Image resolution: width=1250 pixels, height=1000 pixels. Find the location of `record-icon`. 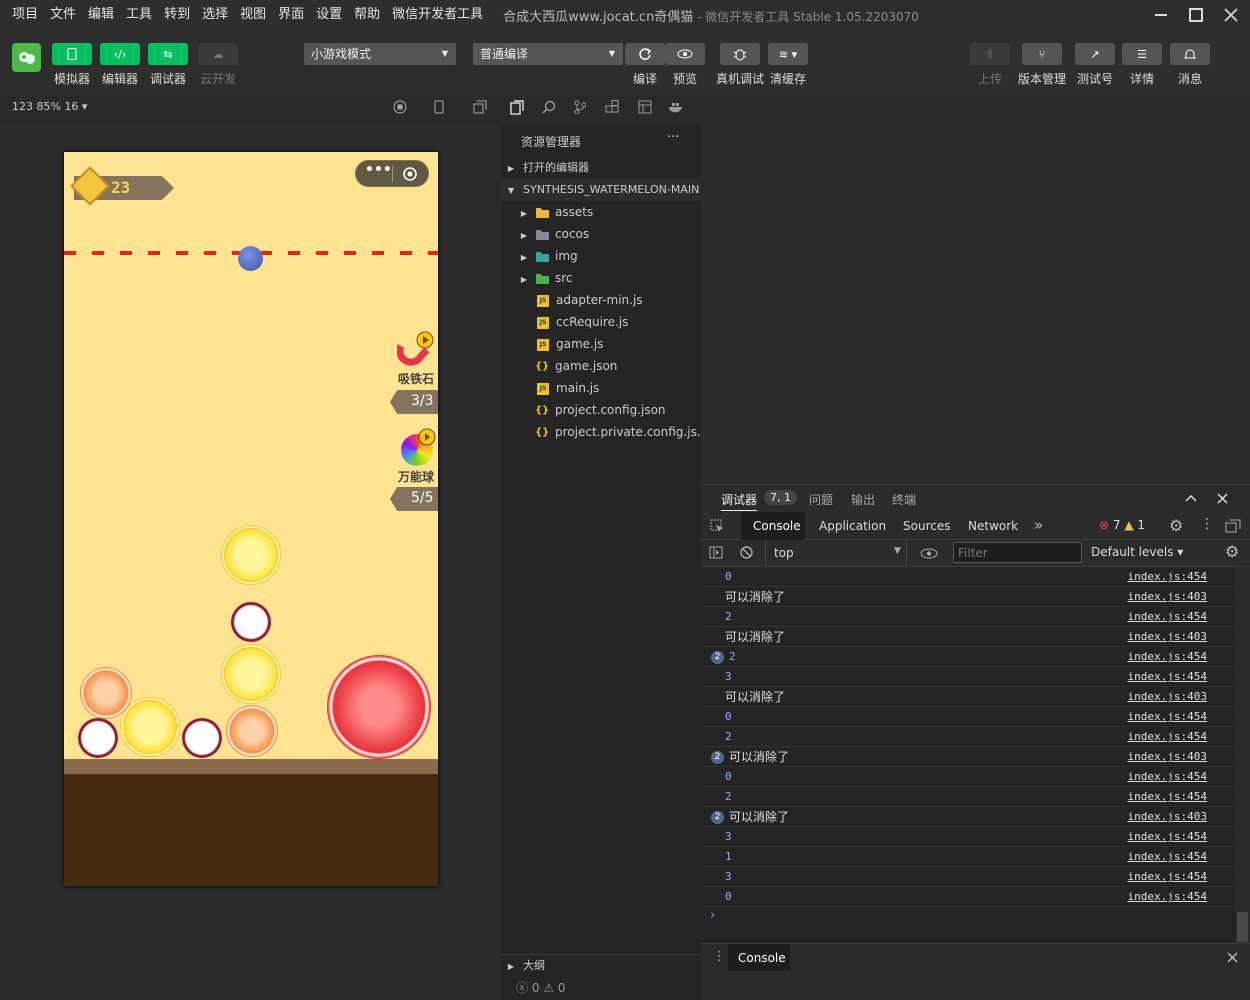

record-icon is located at coordinates (400, 107).